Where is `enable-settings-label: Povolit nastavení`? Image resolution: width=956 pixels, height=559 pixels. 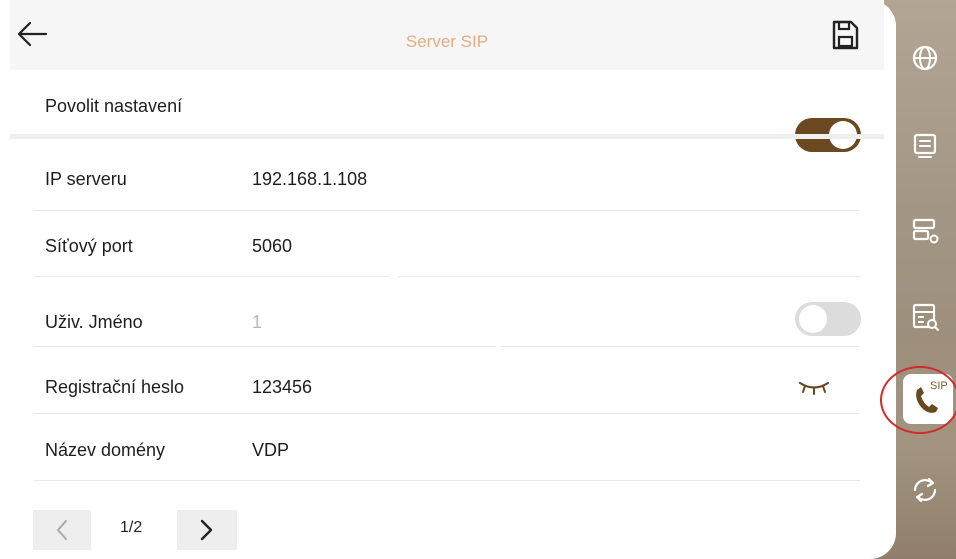
enable-settings-label: Povolit nastavení is located at coordinates (114, 106).